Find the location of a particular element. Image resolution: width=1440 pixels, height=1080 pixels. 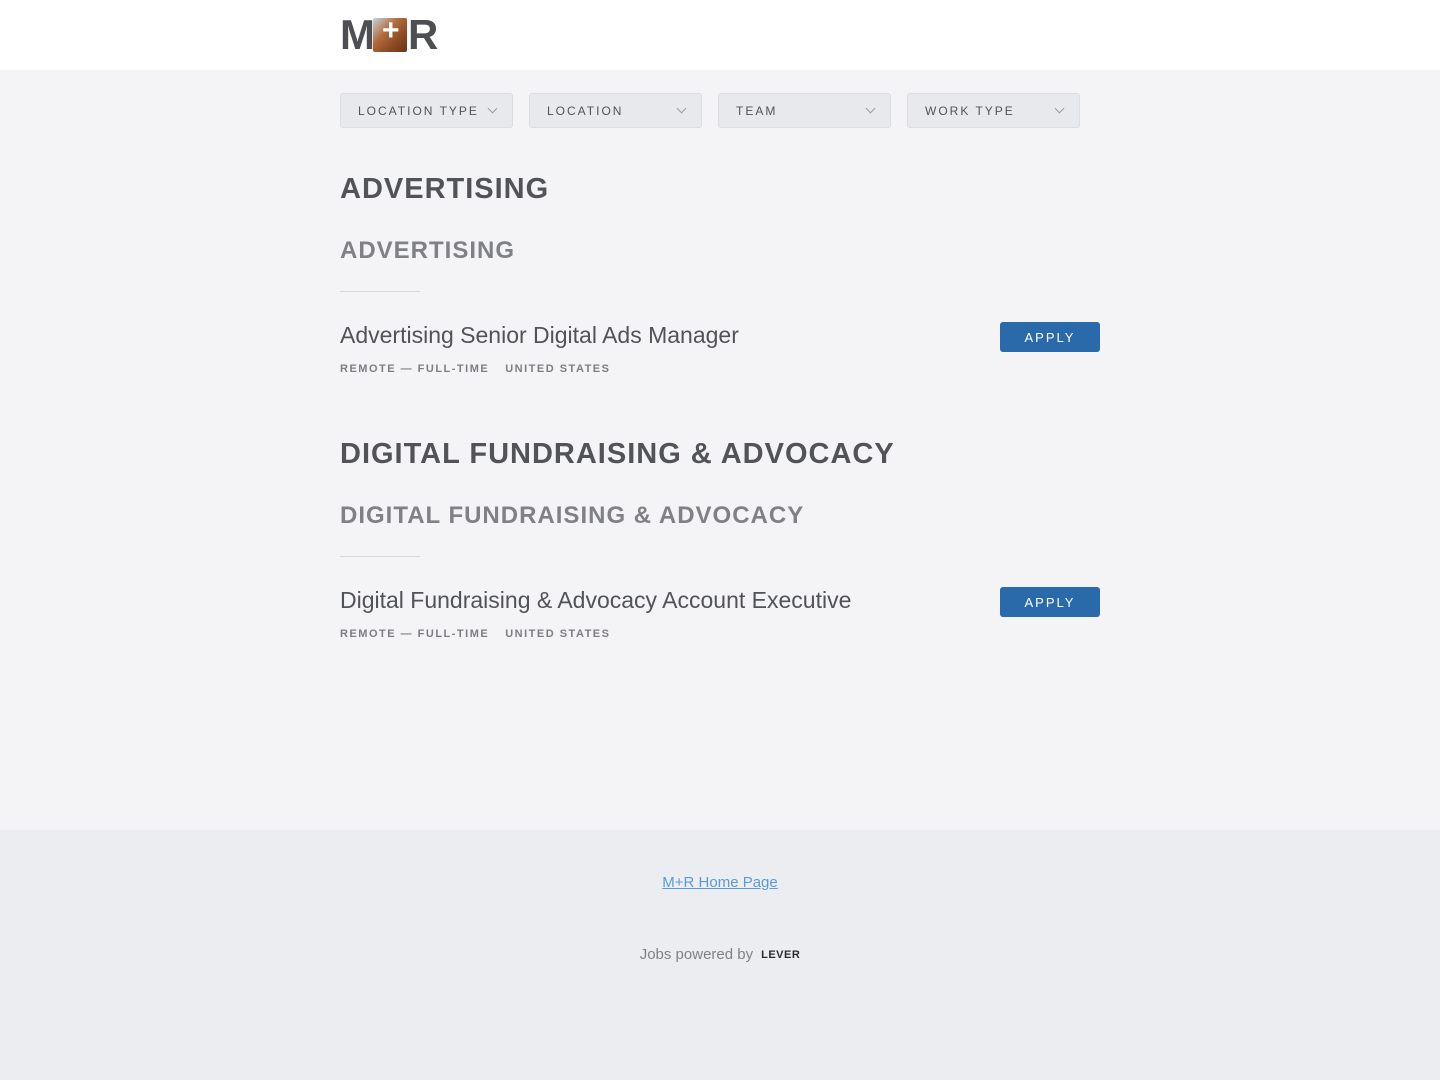

logo-plus-image is located at coordinates (390, 33).